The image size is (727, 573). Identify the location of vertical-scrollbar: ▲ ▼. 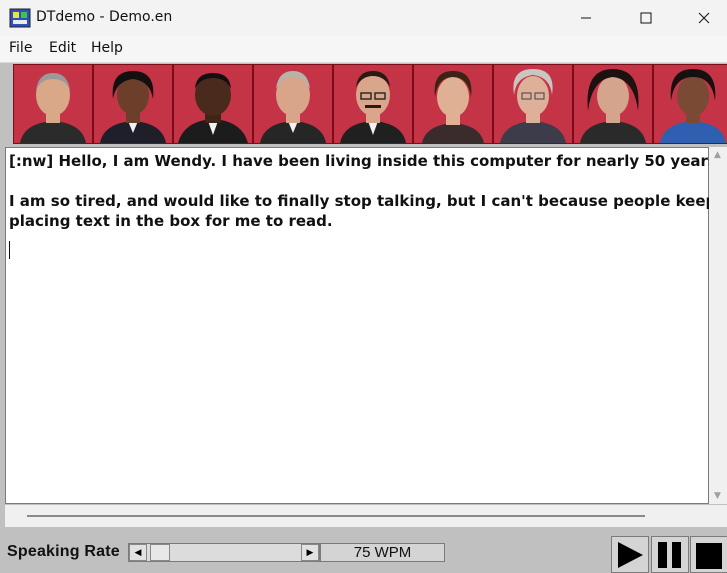
(718, 325).